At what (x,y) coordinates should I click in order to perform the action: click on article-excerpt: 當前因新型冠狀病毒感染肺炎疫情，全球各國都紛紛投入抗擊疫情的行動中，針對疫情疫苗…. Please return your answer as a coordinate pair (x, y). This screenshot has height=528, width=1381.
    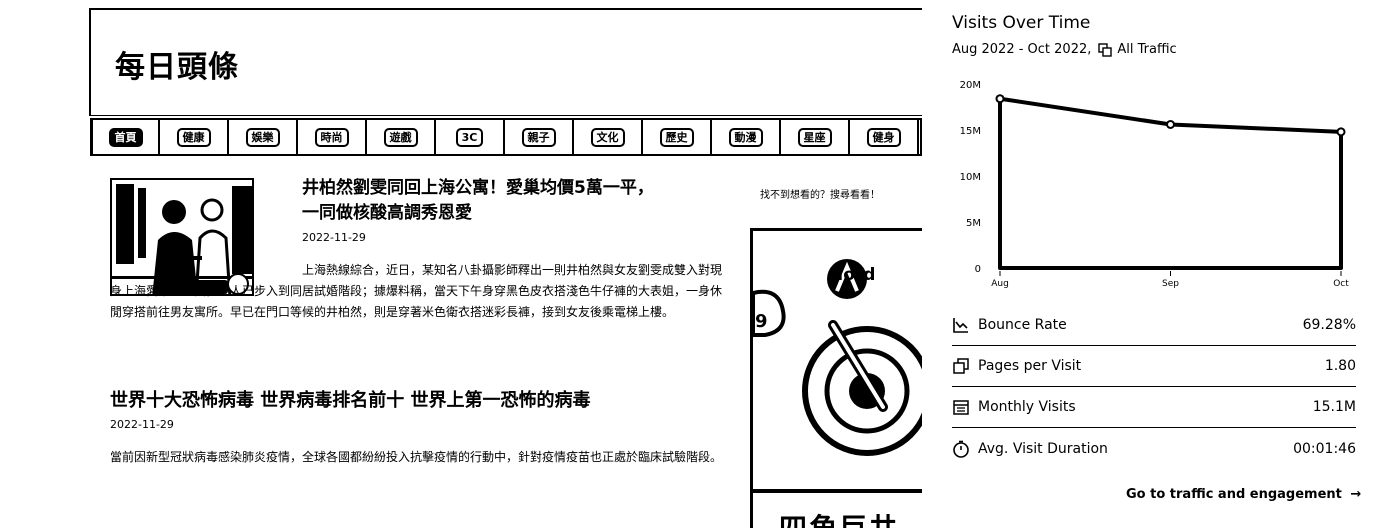
    Looking at the image, I should click on (416, 457).